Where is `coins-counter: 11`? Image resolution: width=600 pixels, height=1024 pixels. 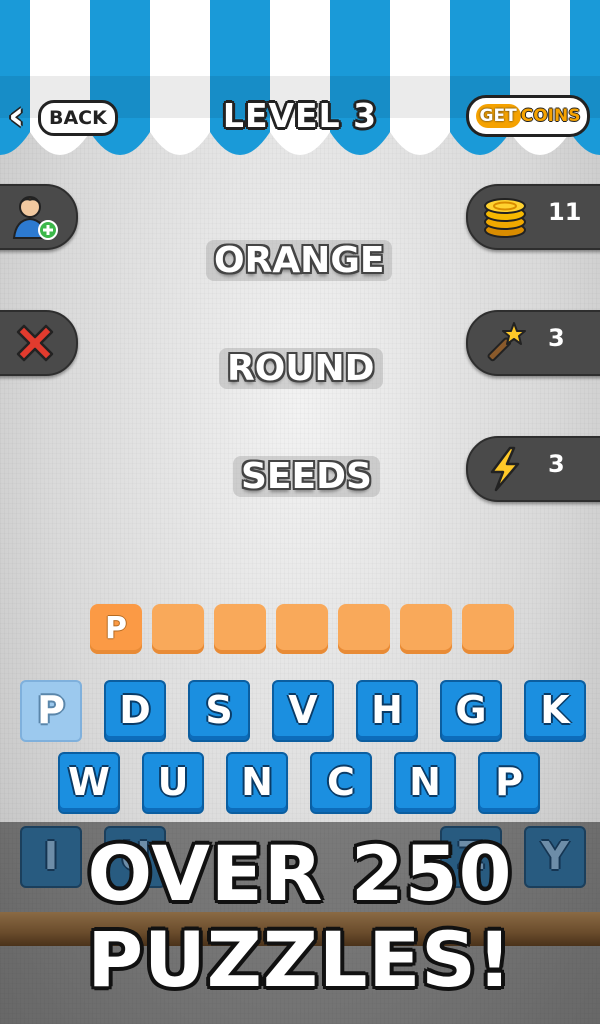
coins-counter: 11 is located at coordinates (533, 217).